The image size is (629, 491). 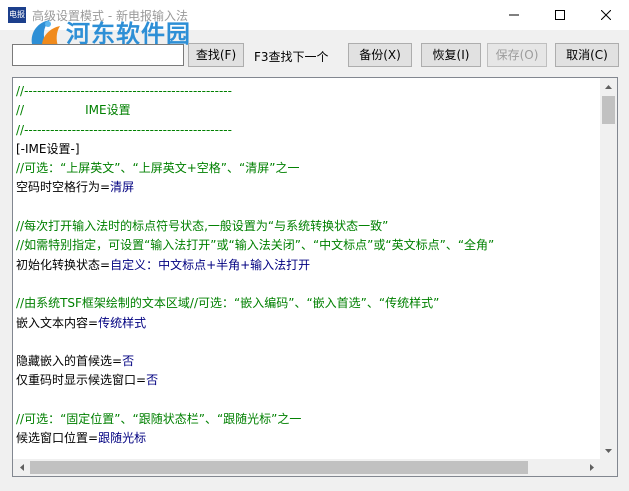 I want to click on find-button: 查找(F), so click(x=216, y=55).